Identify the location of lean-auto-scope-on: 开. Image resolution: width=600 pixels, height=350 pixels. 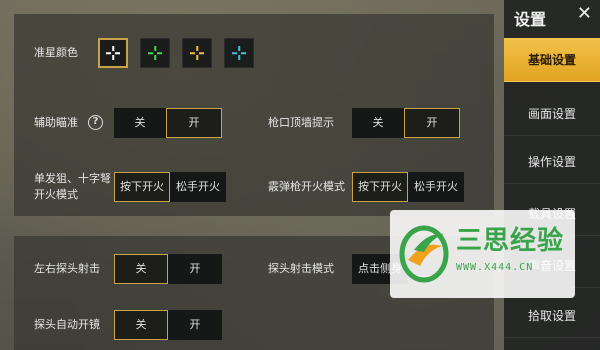
(195, 325).